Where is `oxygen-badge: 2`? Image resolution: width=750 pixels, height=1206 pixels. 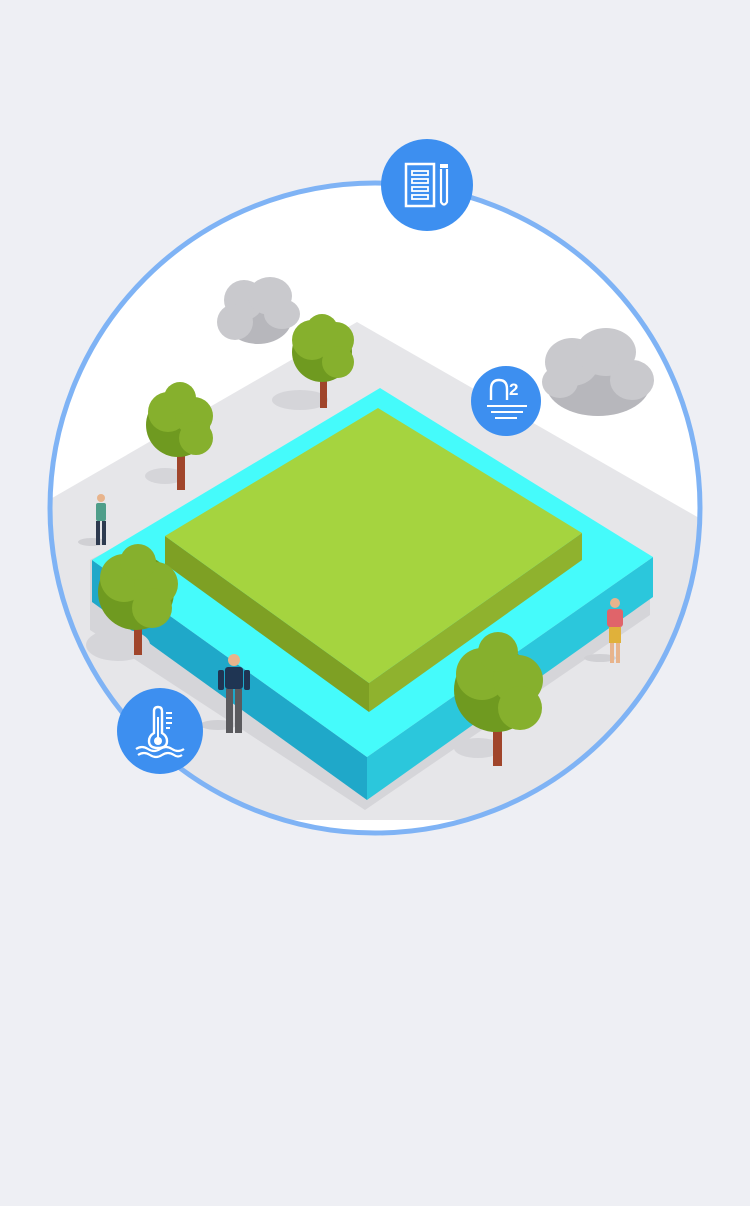
oxygen-badge: 2 is located at coordinates (506, 401).